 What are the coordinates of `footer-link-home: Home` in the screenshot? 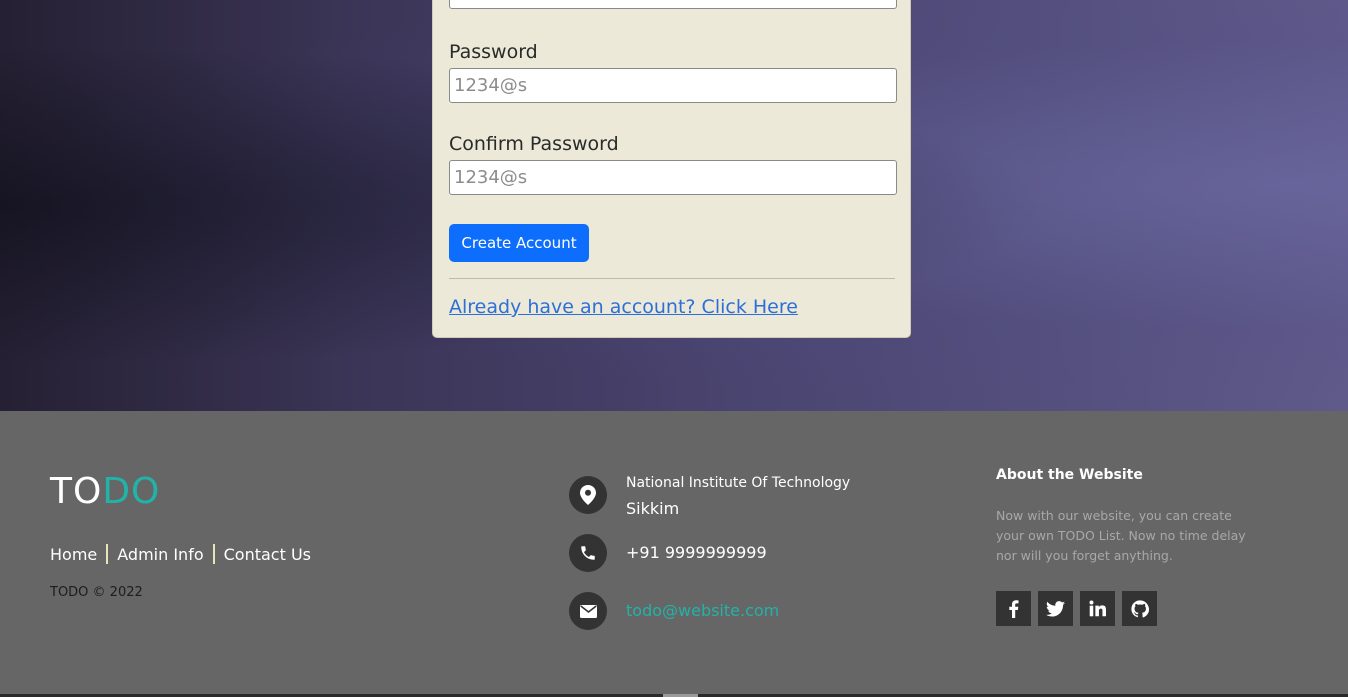 It's located at (73, 554).